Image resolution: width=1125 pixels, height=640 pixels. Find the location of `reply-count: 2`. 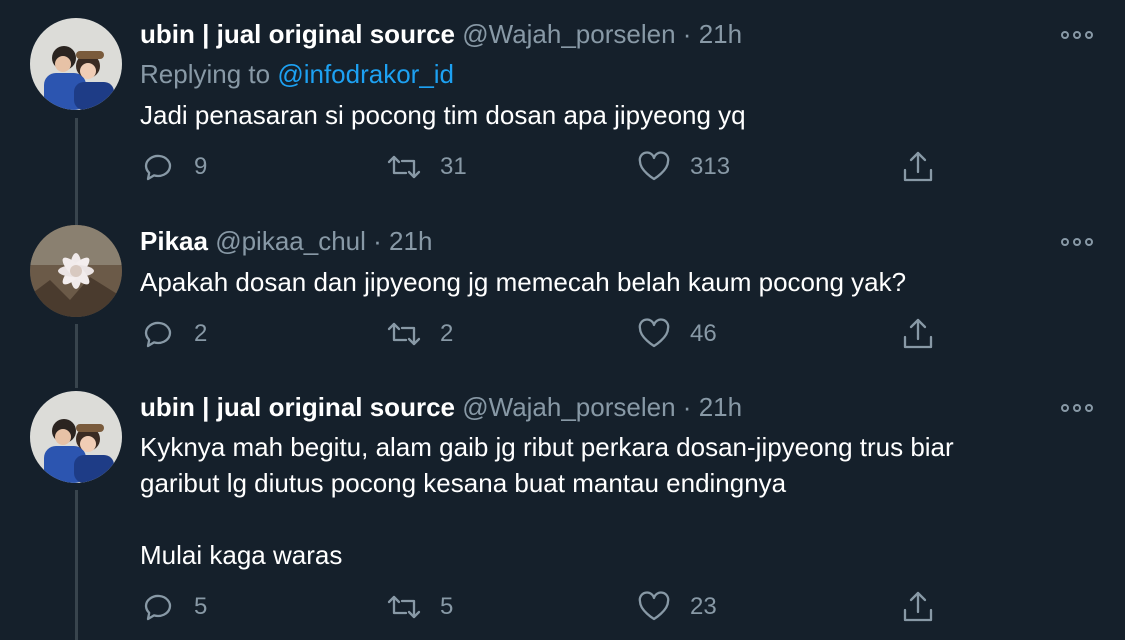

reply-count: 2 is located at coordinates (201, 333).